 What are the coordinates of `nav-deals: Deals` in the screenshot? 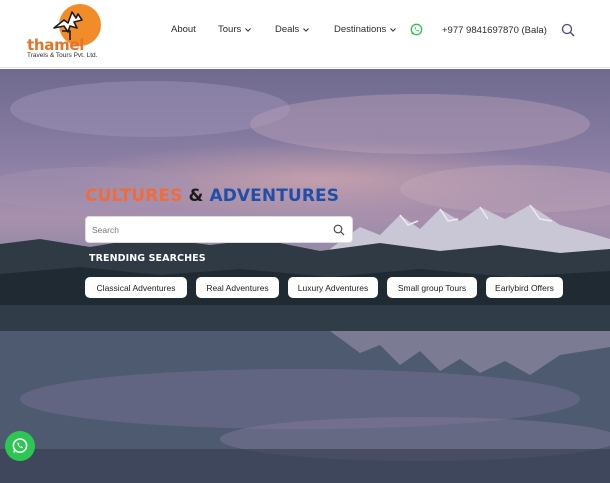 It's located at (292, 29).